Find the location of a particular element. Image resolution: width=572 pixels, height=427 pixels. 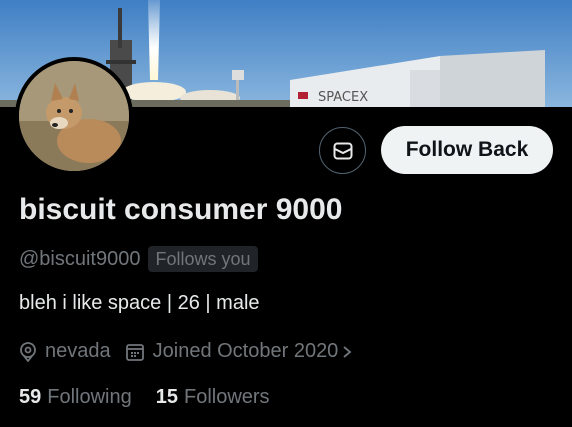

followers-label: Followers is located at coordinates (226, 397).